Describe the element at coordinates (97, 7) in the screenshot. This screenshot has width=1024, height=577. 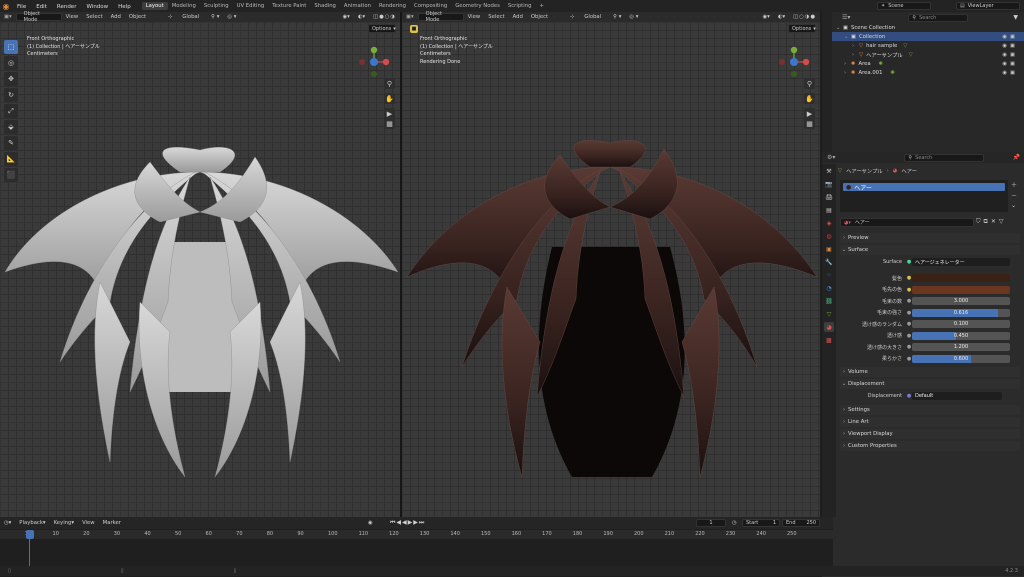
I see `menu-window: Window` at that location.